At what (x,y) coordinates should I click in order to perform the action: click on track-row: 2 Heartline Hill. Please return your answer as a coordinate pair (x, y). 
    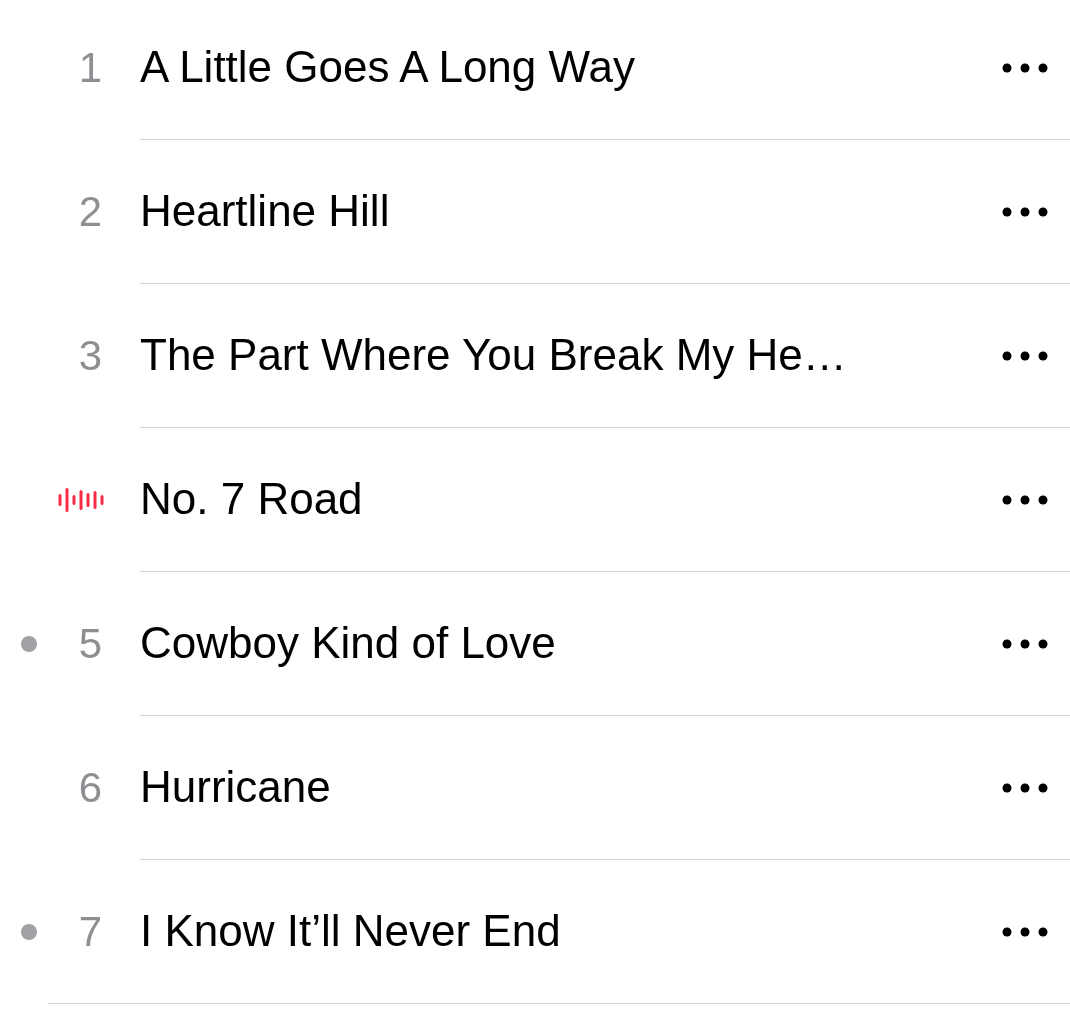
    Looking at the image, I should click on (535, 211).